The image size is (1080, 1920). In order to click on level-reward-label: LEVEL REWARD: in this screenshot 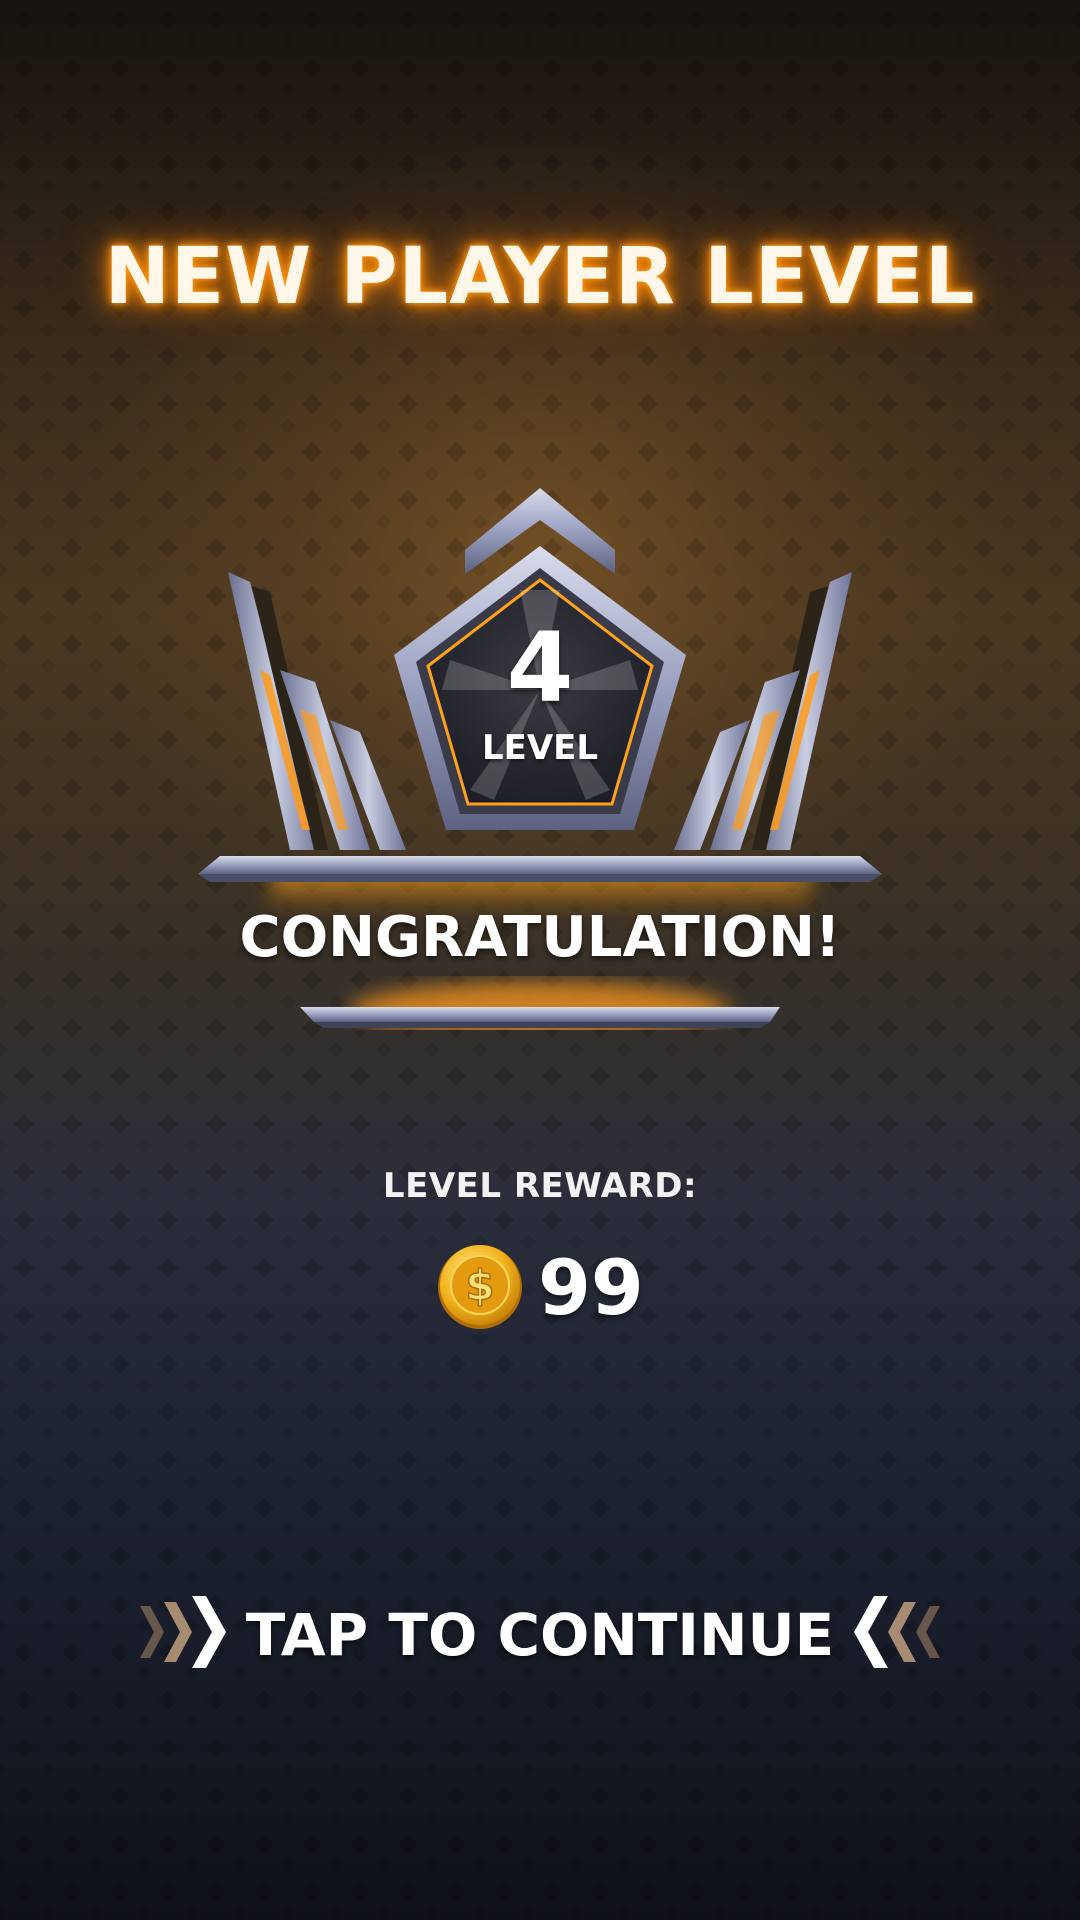, I will do `click(540, 1186)`.